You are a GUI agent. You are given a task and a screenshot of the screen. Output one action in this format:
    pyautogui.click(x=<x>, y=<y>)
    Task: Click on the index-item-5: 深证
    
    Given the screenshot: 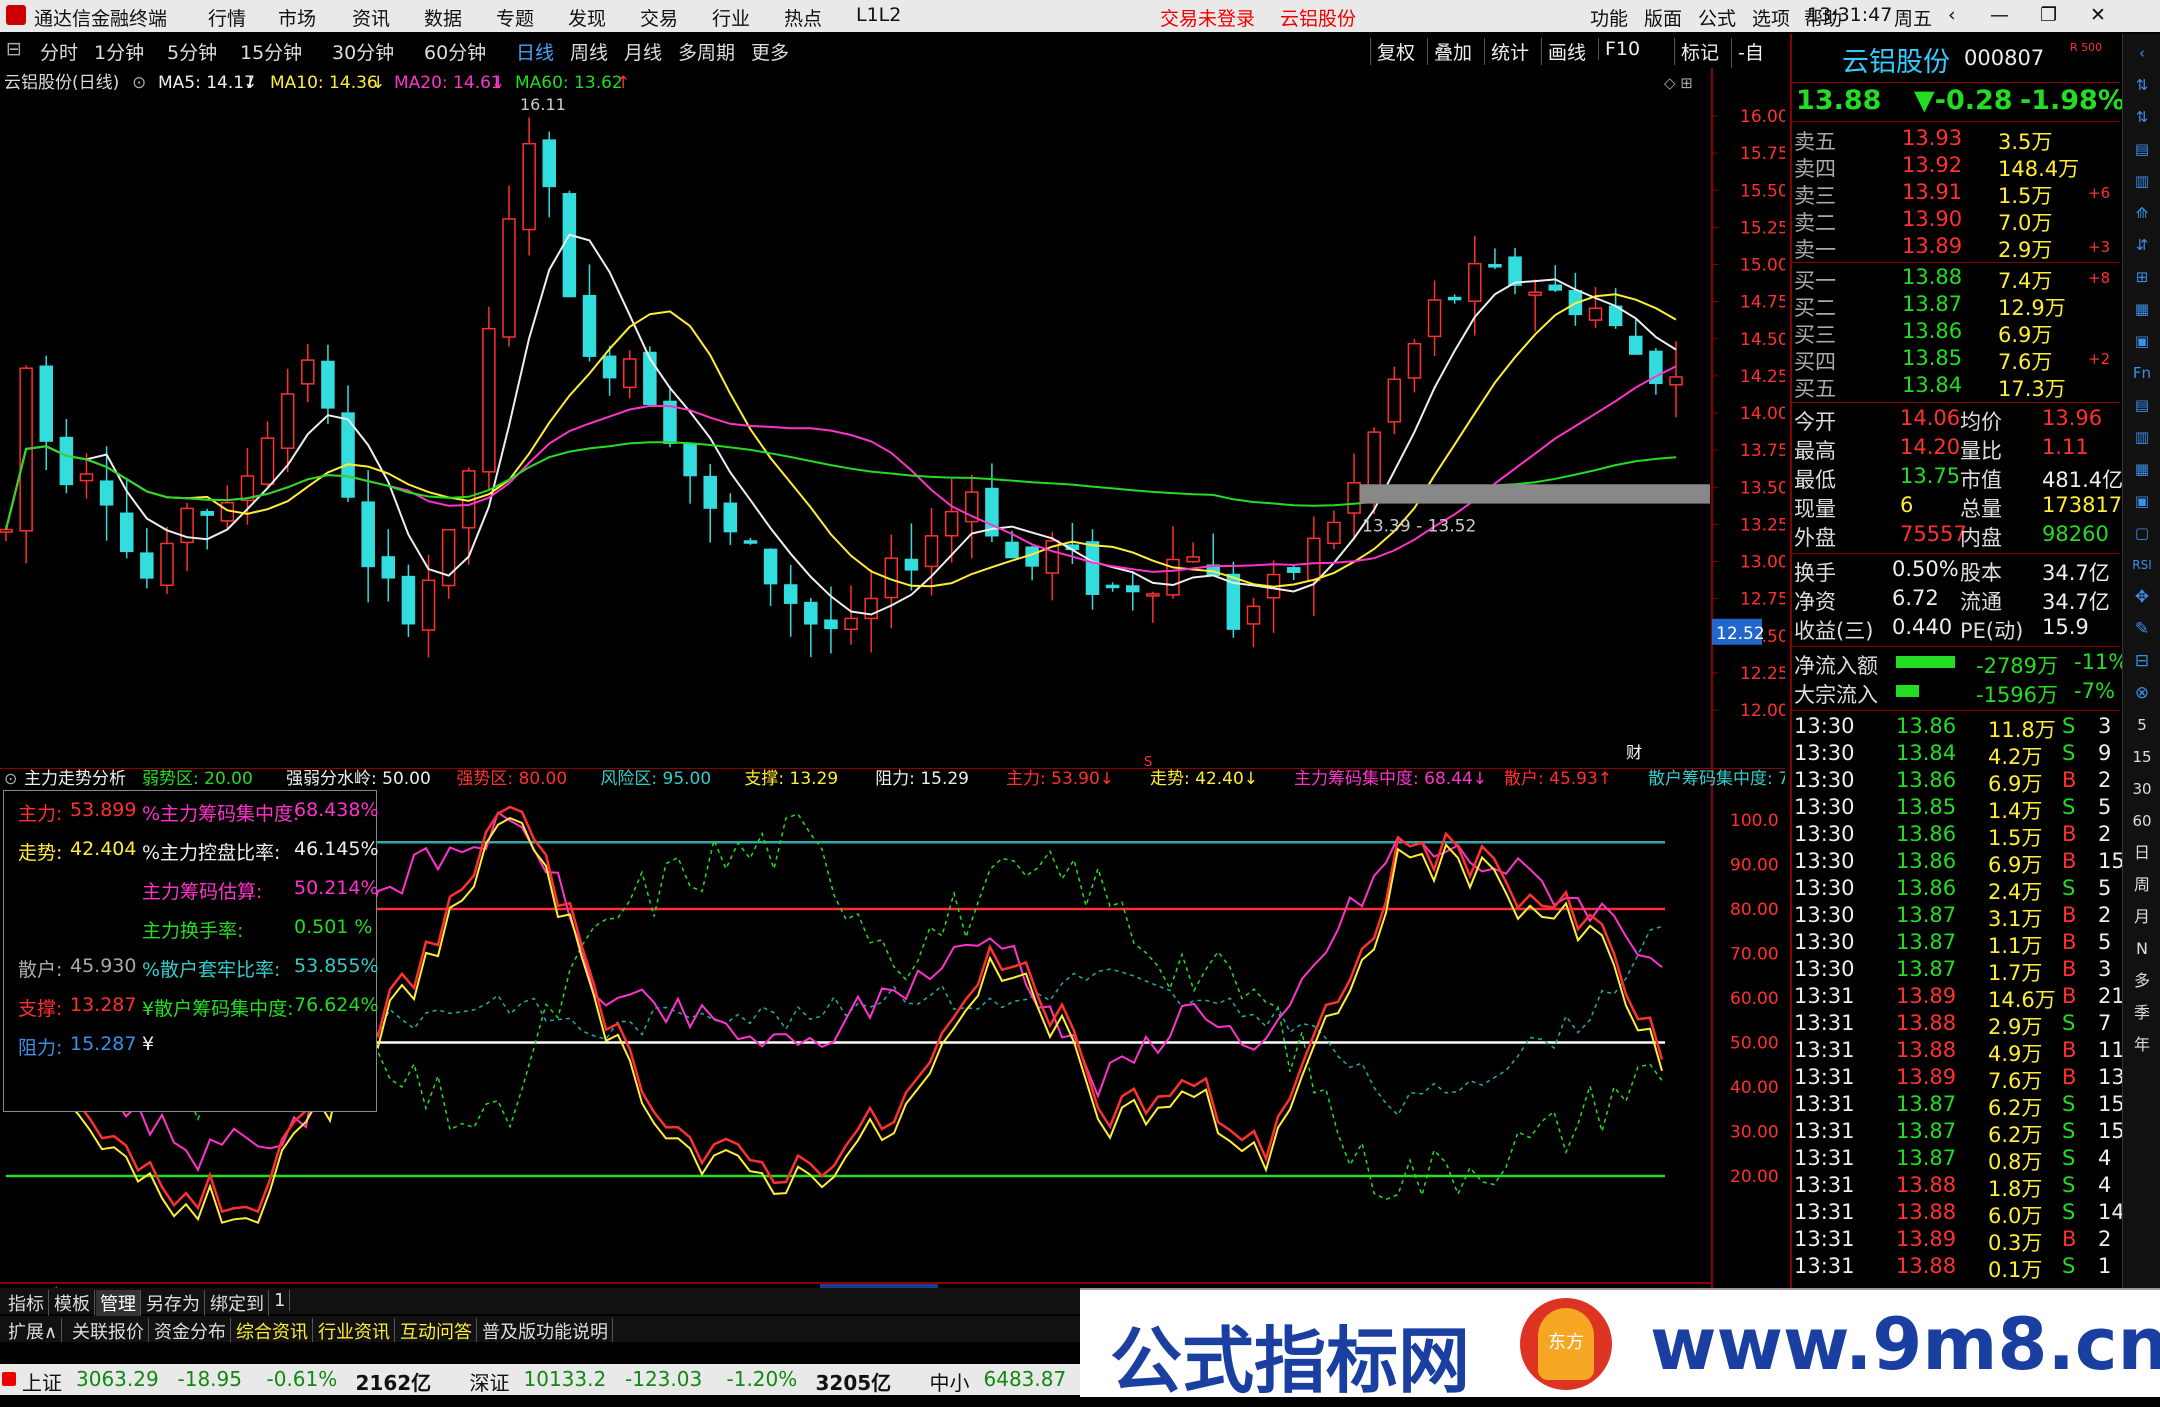 What is the action you would take?
    pyautogui.click(x=490, y=1381)
    